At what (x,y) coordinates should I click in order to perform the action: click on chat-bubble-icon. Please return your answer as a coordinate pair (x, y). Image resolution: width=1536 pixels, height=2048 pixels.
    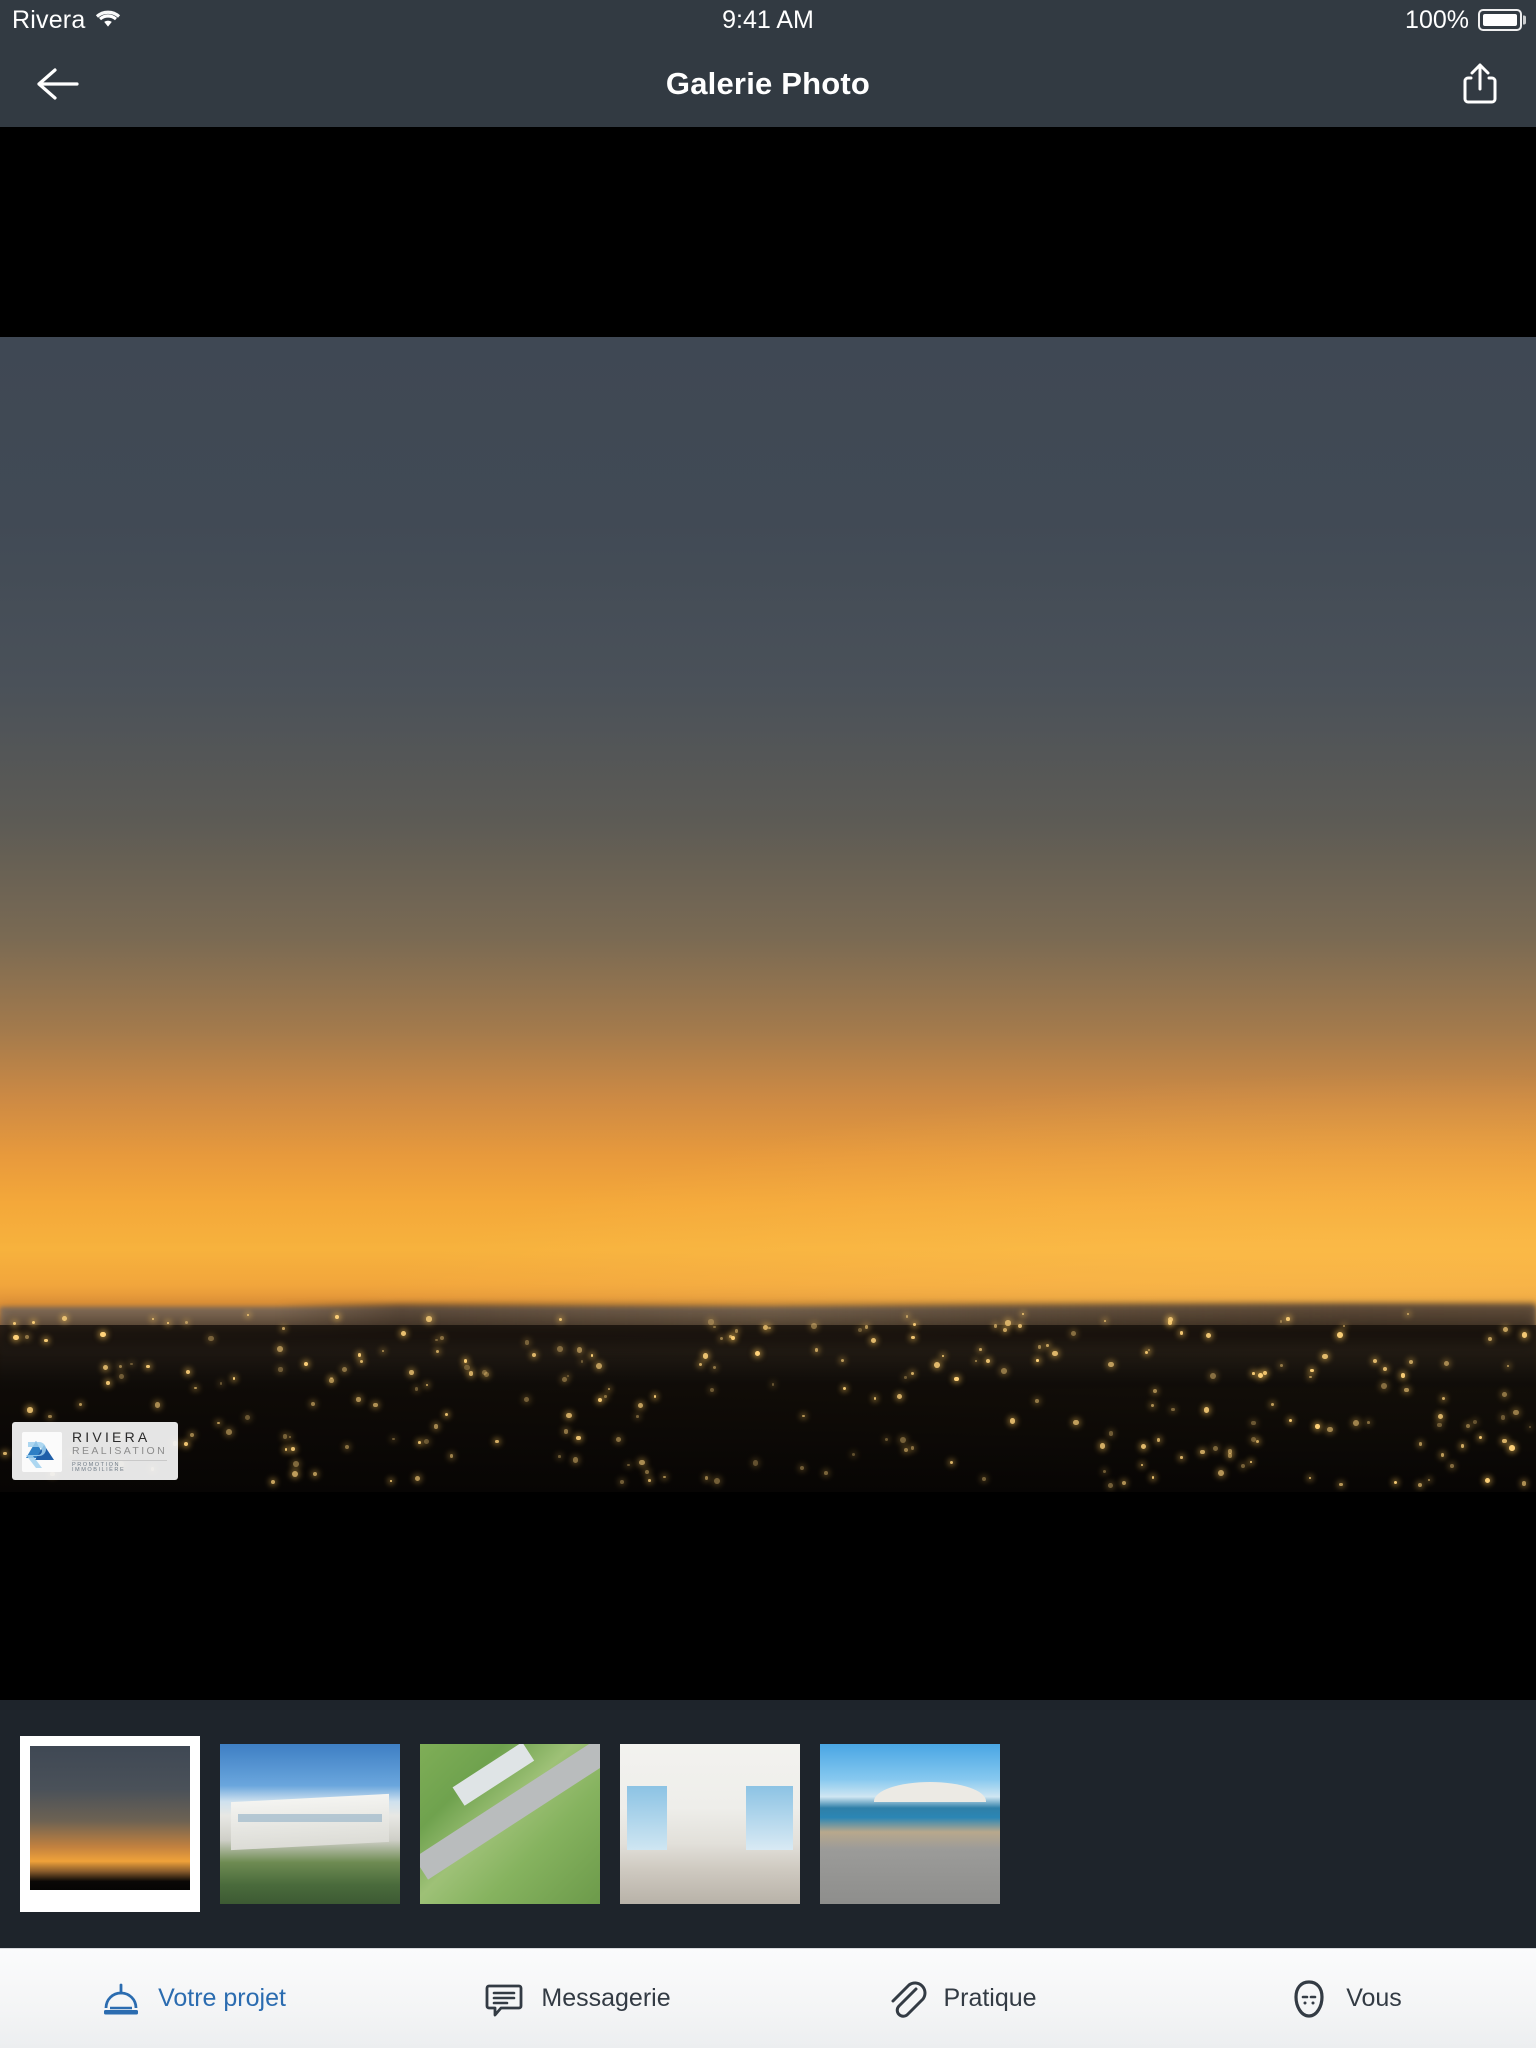
    Looking at the image, I should click on (504, 1999).